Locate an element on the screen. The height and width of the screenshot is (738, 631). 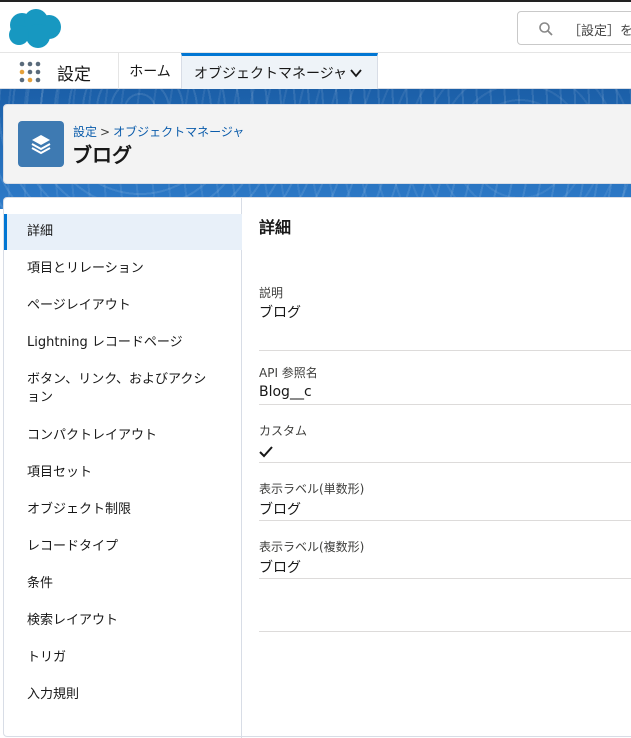
tab-object-manager: オブジェクトマネージャ is located at coordinates (279, 71).